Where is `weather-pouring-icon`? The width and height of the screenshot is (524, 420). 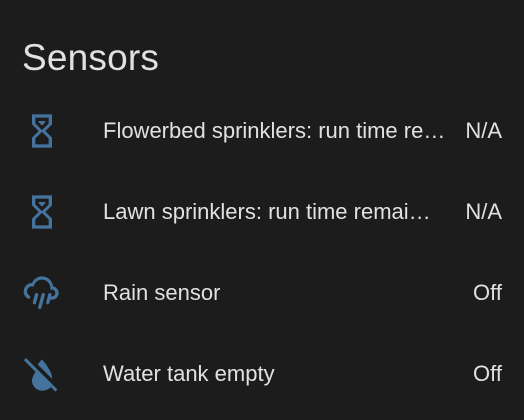
weather-pouring-icon is located at coordinates (42, 293).